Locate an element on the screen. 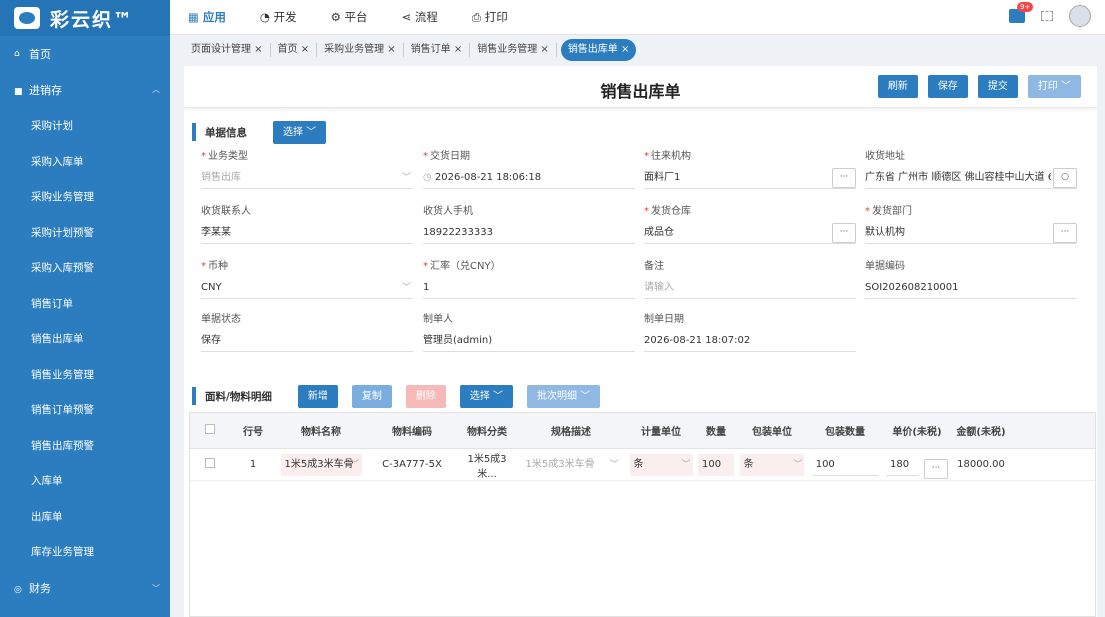  field-input: 成品仓 ··· is located at coordinates (750, 233).